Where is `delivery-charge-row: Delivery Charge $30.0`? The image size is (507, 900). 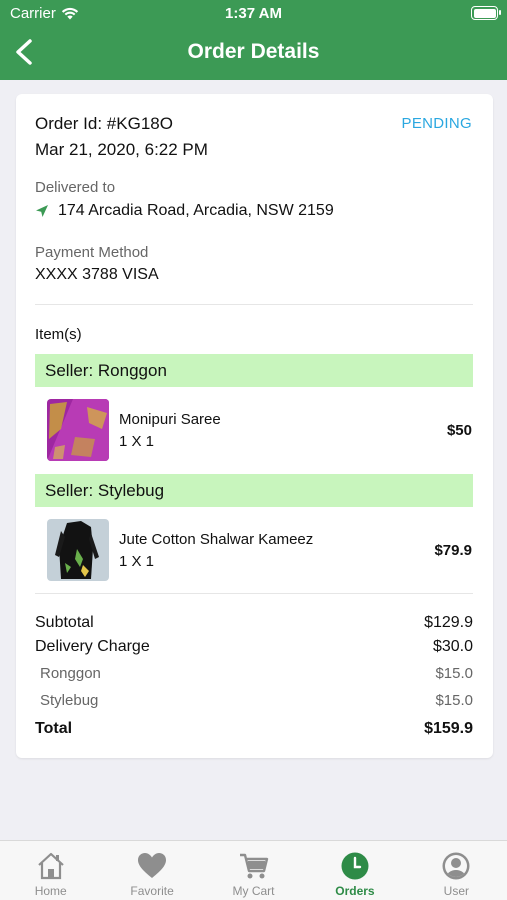 delivery-charge-row: Delivery Charge $30.0 is located at coordinates (254, 647).